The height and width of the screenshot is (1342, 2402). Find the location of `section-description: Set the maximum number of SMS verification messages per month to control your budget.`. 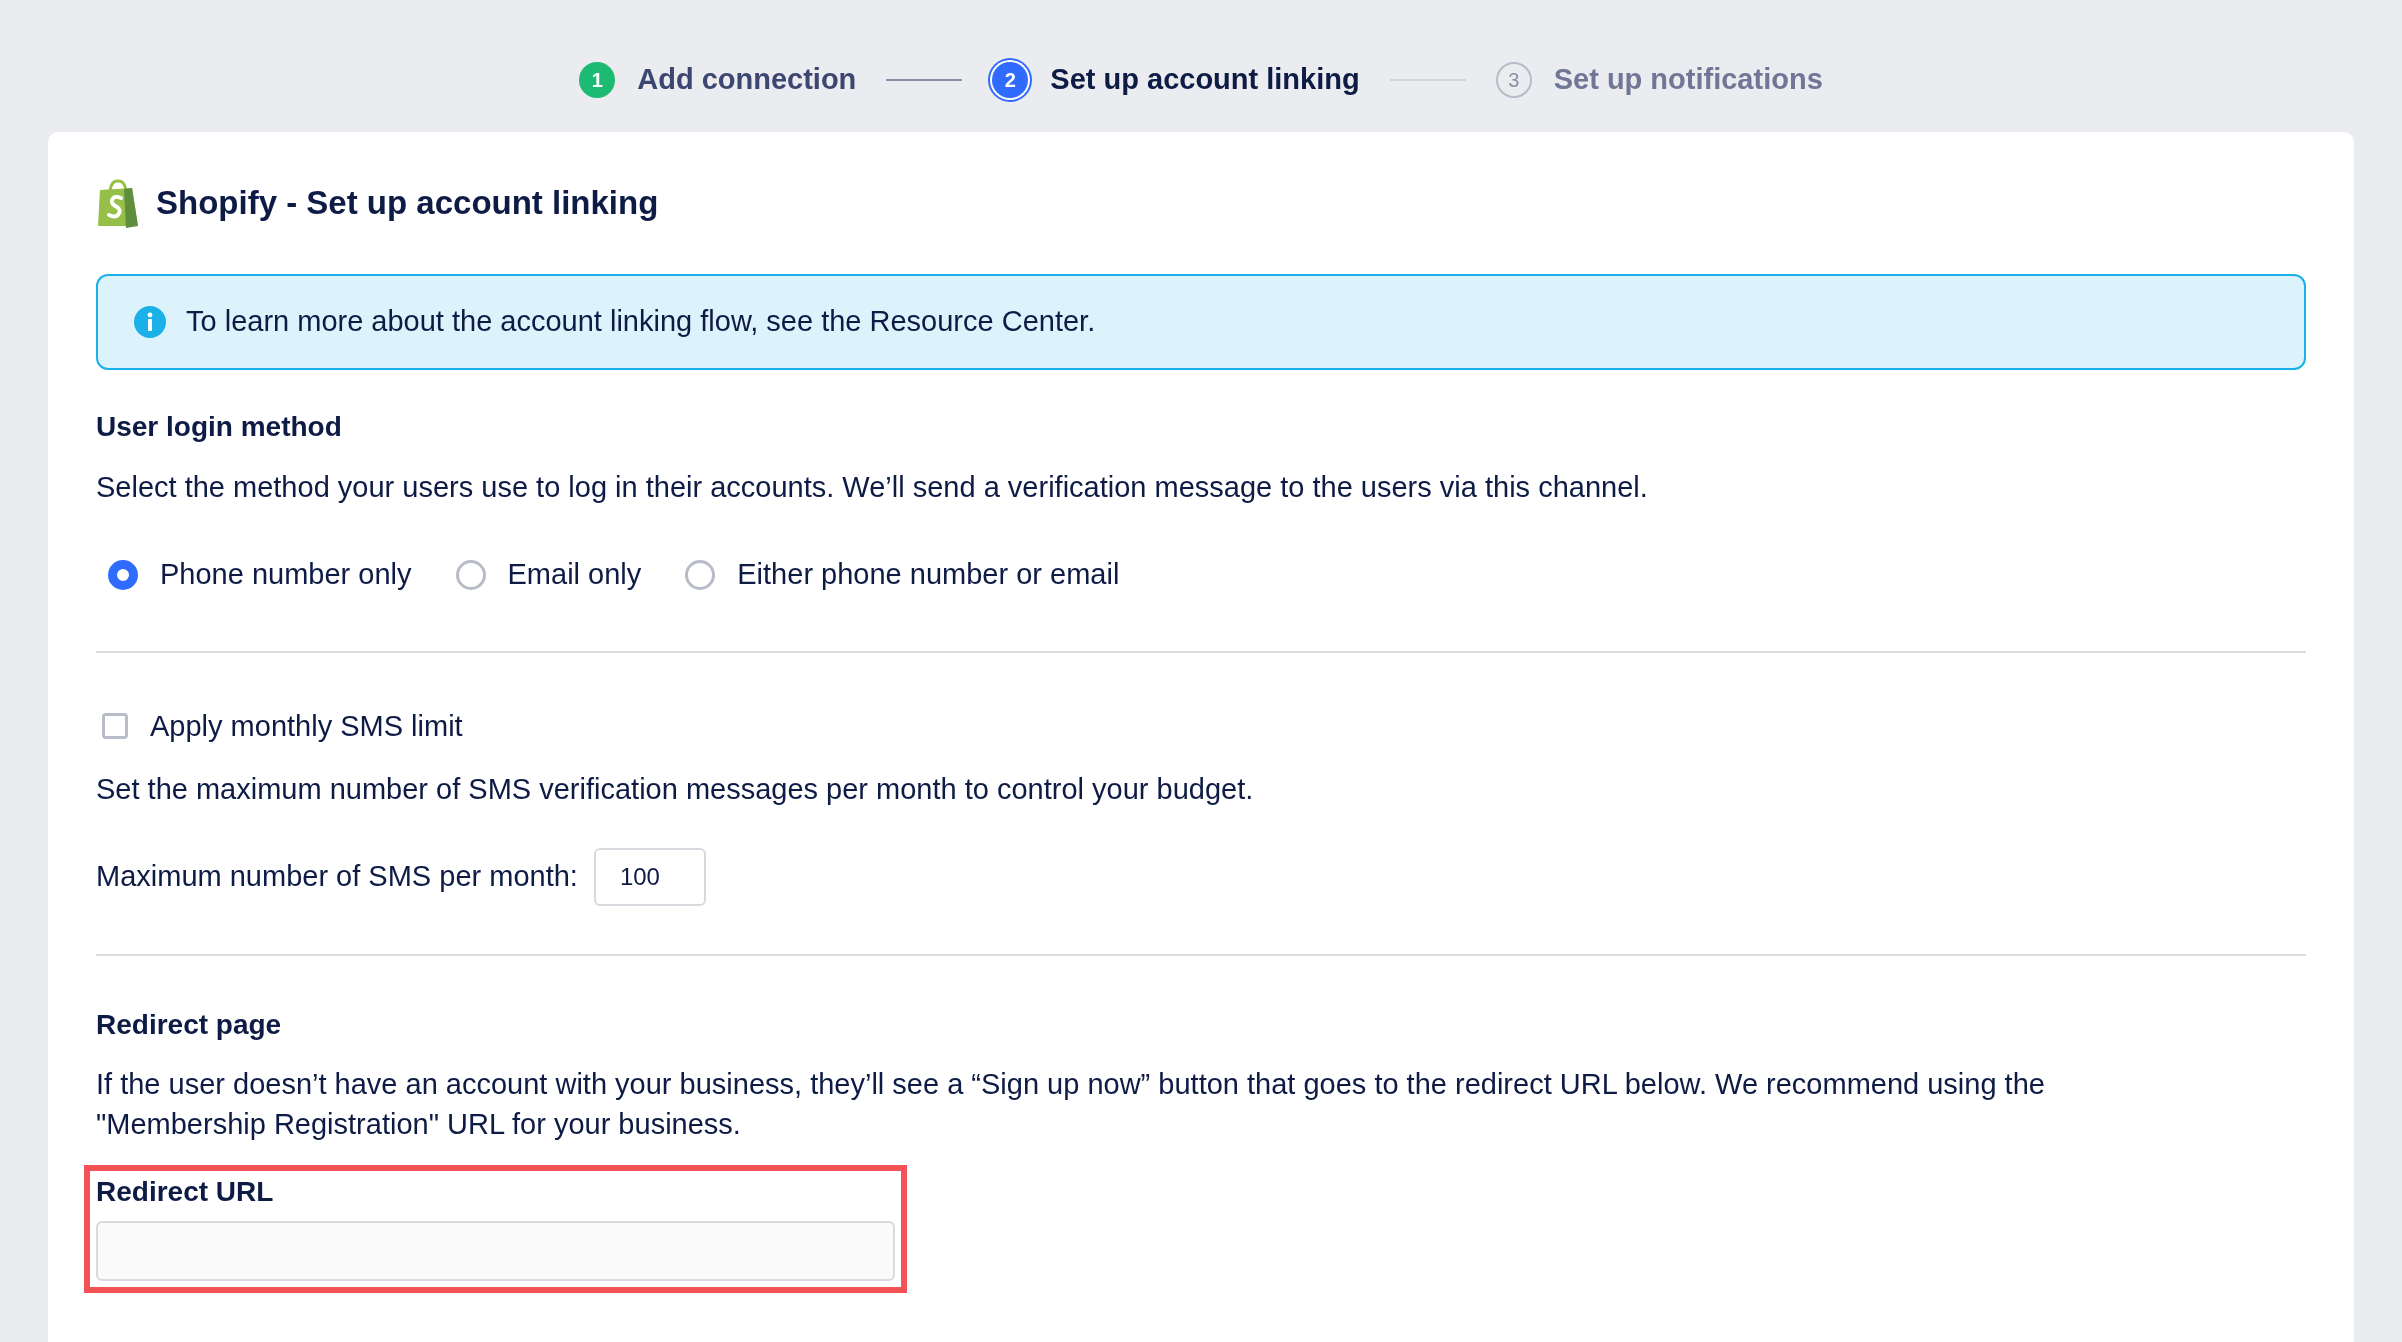

section-description: Set the maximum number of SMS verification messages per month to control your budget. is located at coordinates (675, 789).